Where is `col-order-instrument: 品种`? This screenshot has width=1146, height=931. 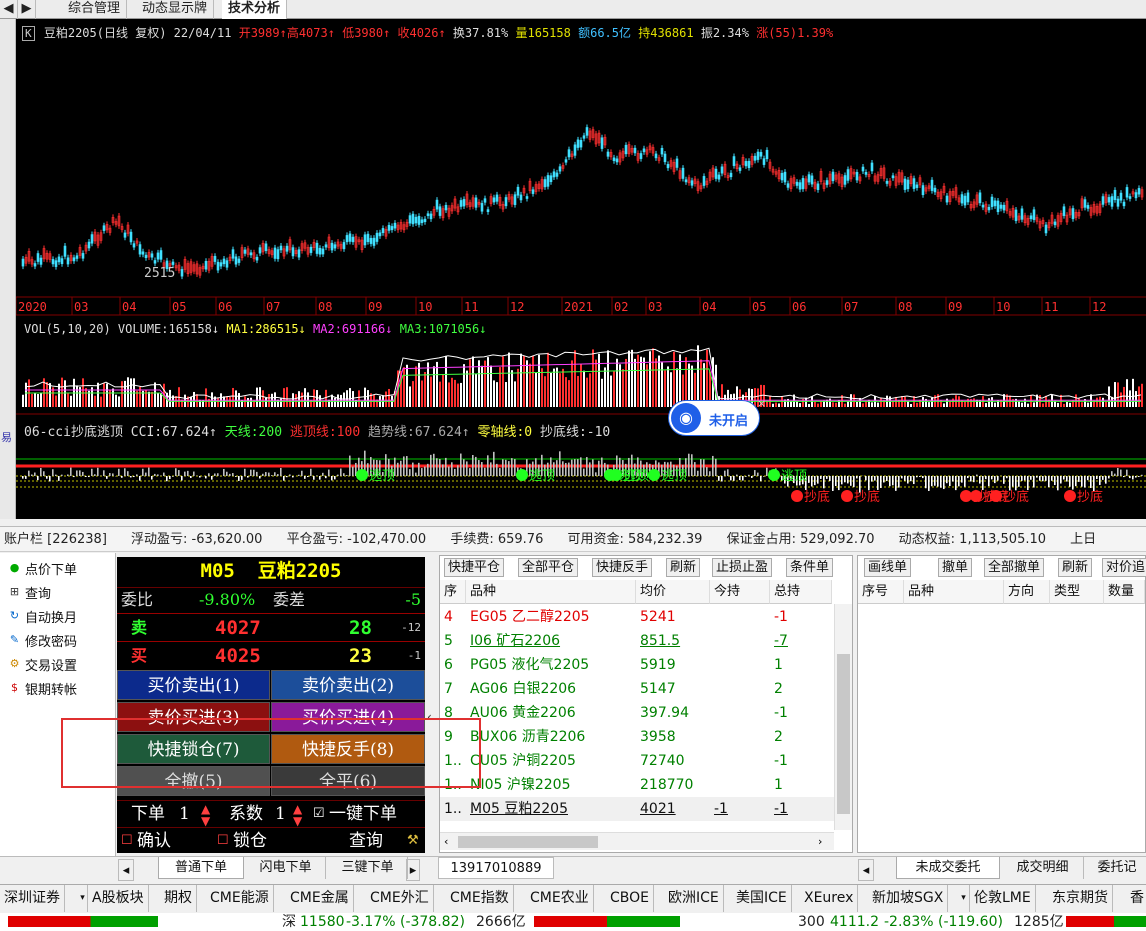
col-order-instrument: 品种 is located at coordinates (954, 592).